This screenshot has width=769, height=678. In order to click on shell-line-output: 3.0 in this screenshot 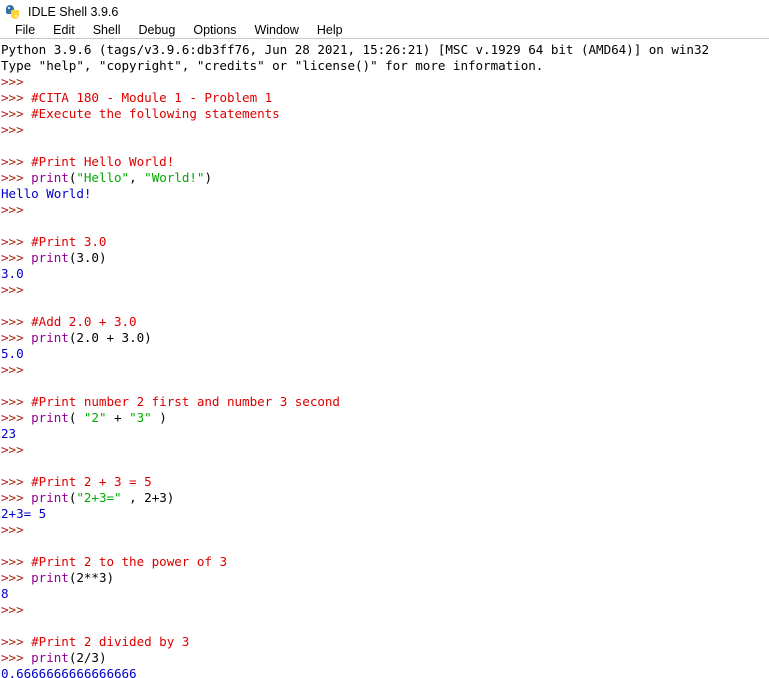, I will do `click(385, 274)`.